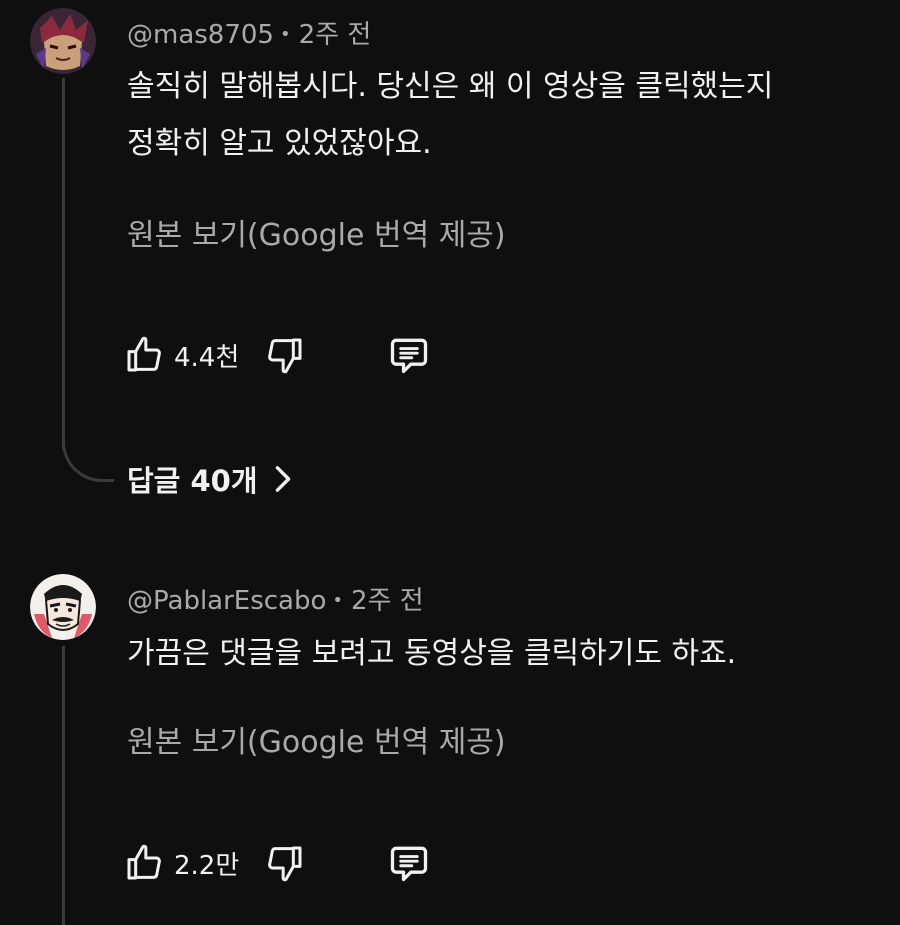 The image size is (900, 925). I want to click on comment-header: @PablarEscabo • 2주 전, so click(275, 598).